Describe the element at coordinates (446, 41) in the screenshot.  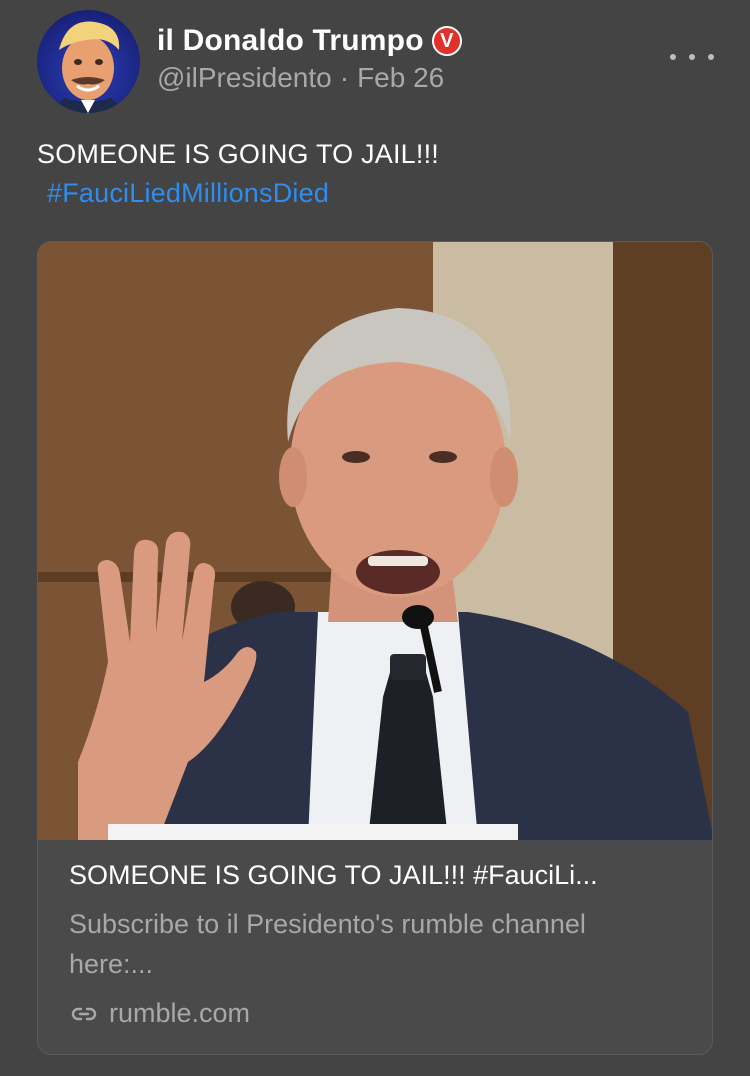
I see `verified-badge-icon: V` at that location.